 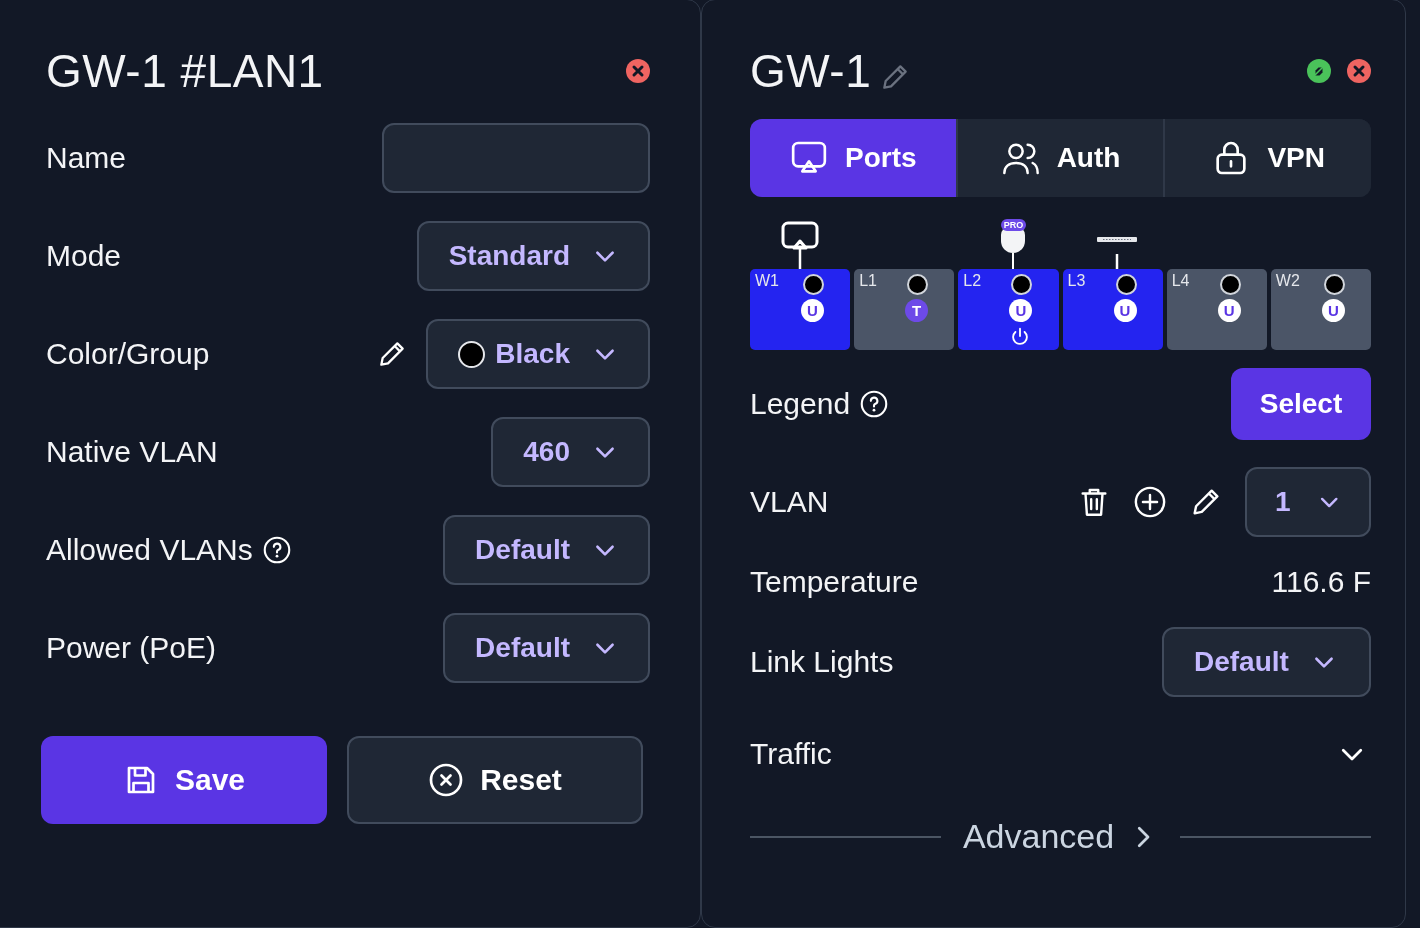 What do you see at coordinates (789, 502) in the screenshot?
I see `vlan-label: VLAN` at bounding box center [789, 502].